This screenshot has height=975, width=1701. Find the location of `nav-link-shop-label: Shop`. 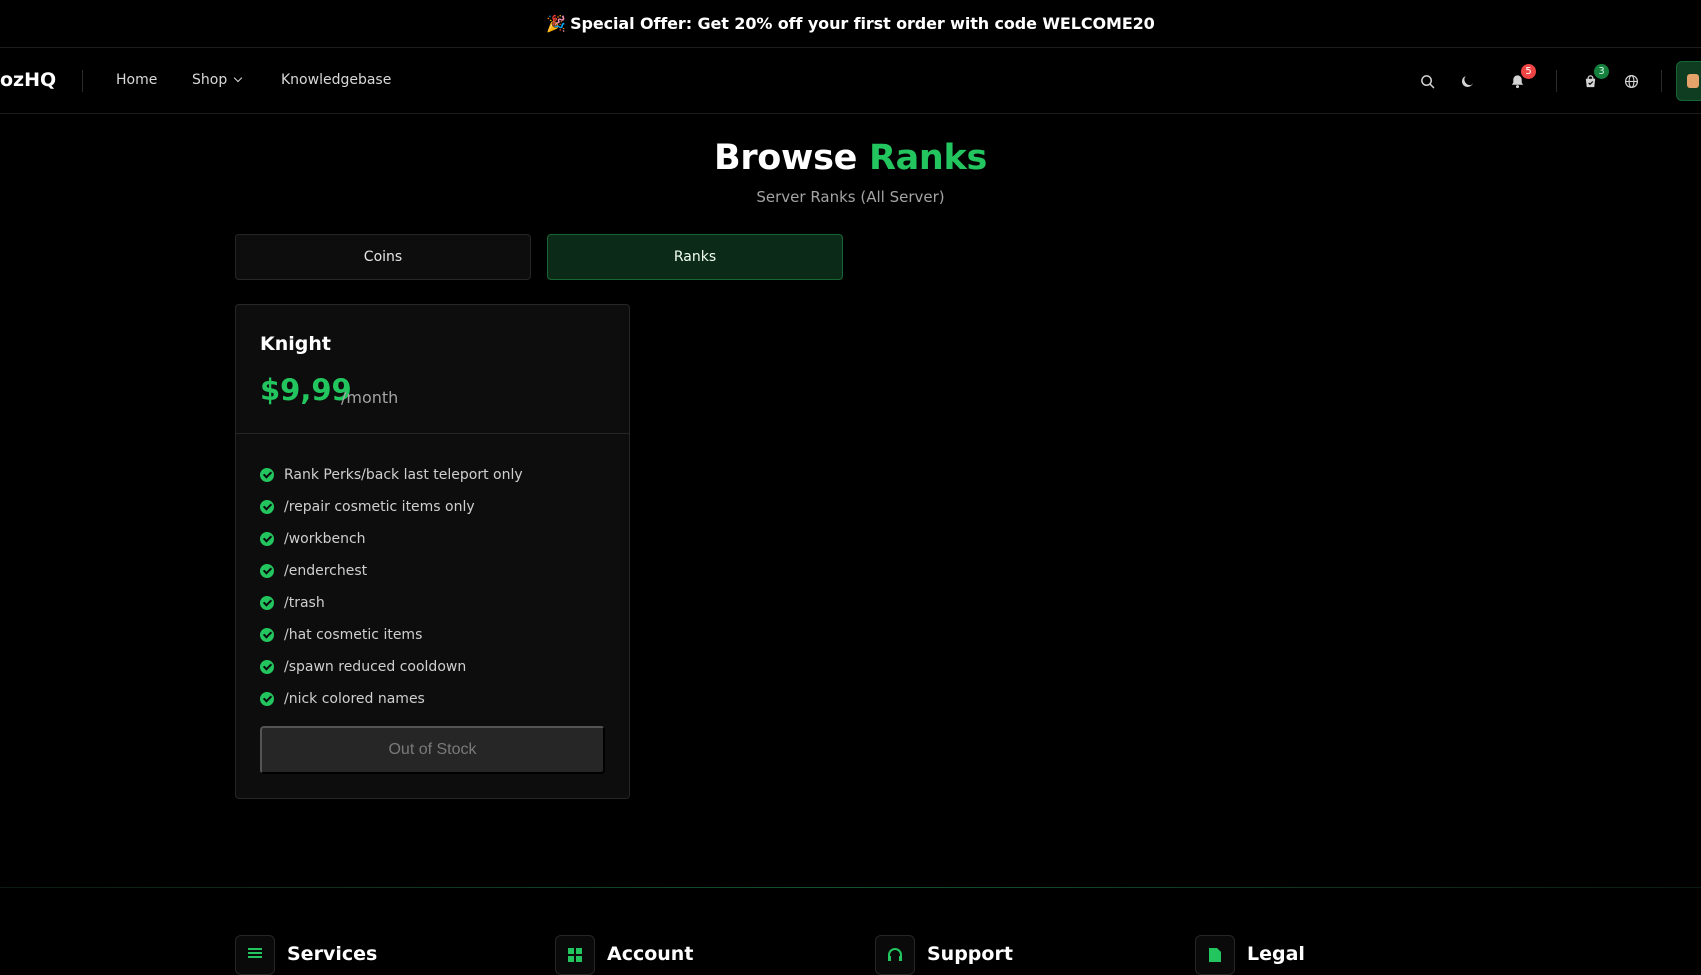

nav-link-shop-label: Shop is located at coordinates (210, 80).